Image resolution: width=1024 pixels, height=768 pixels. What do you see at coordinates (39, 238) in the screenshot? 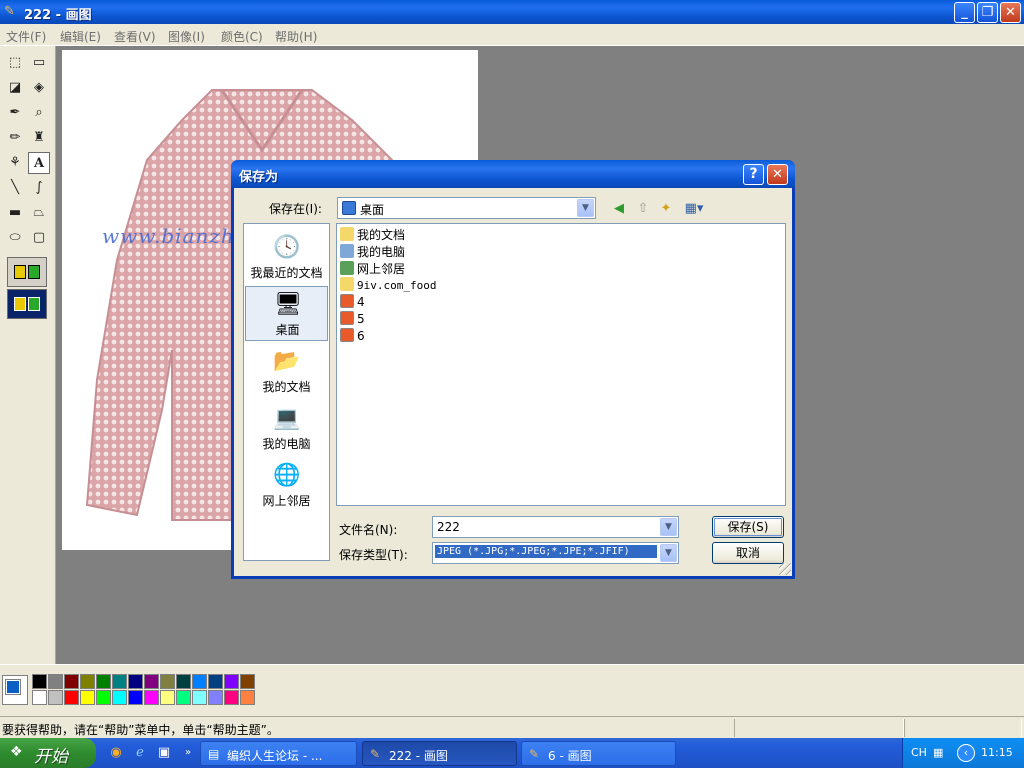
I see `rounded-rect-icon: ▢` at bounding box center [39, 238].